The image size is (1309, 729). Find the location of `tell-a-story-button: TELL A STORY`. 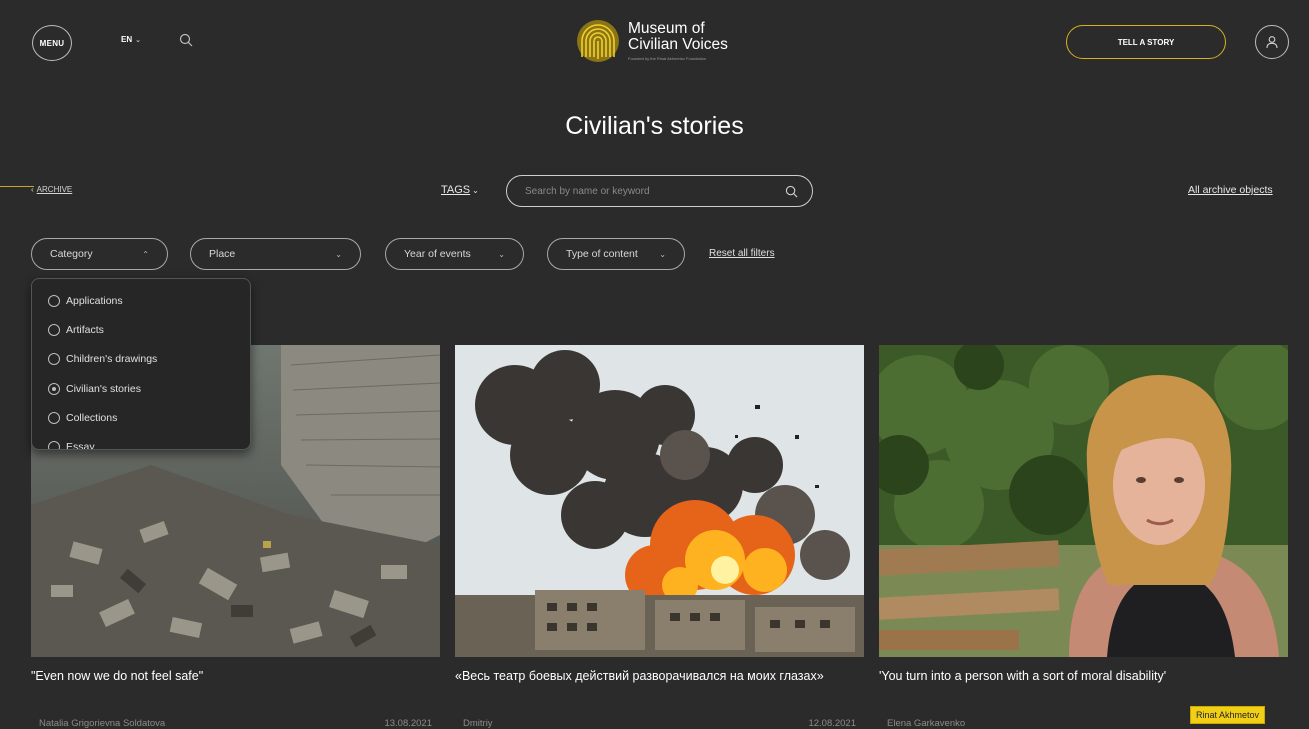

tell-a-story-button: TELL A STORY is located at coordinates (1146, 42).